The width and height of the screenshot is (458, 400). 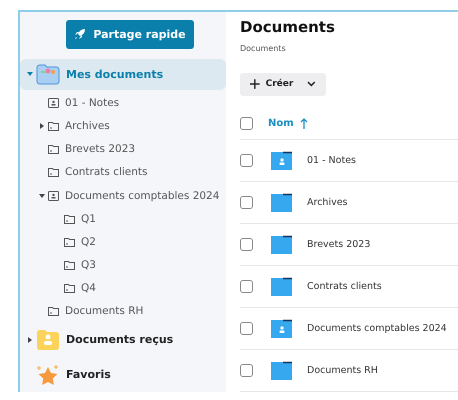 What do you see at coordinates (106, 172) in the screenshot?
I see `sidebar-item-label: Contrats clients` at bounding box center [106, 172].